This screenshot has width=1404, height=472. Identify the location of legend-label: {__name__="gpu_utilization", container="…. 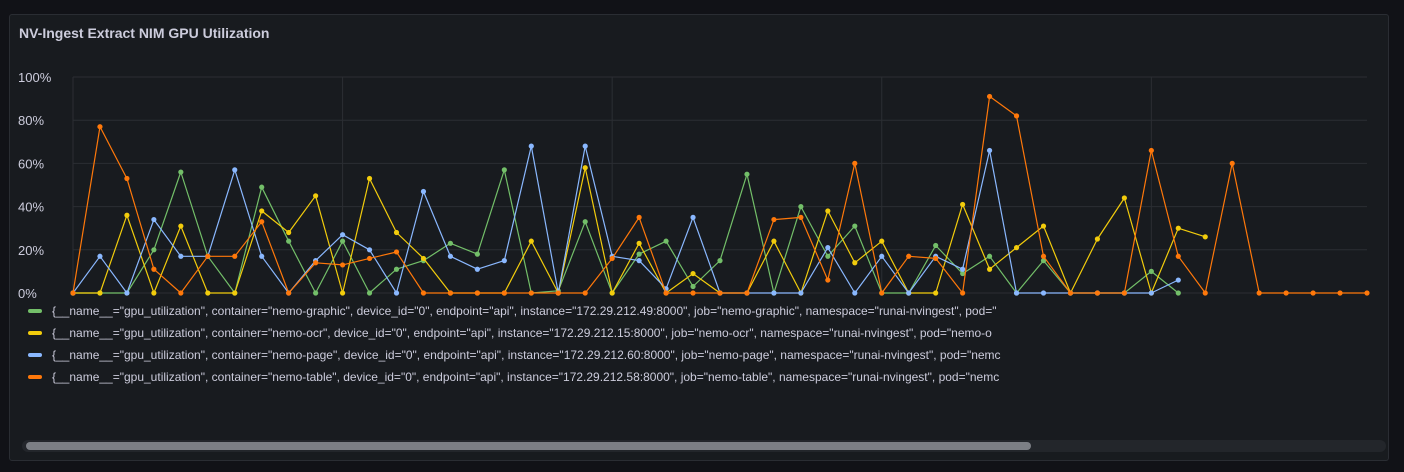
(526, 377).